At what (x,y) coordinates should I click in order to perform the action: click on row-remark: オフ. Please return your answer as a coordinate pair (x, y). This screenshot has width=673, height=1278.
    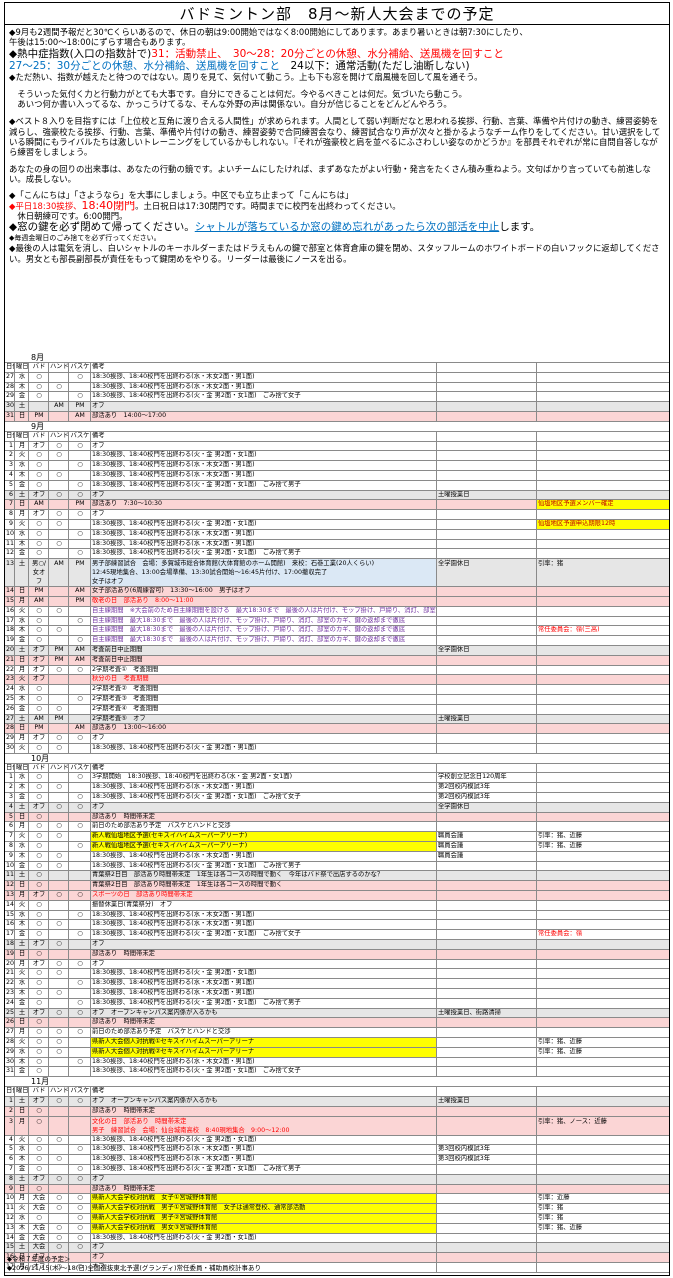
    Looking at the image, I should click on (264, 514).